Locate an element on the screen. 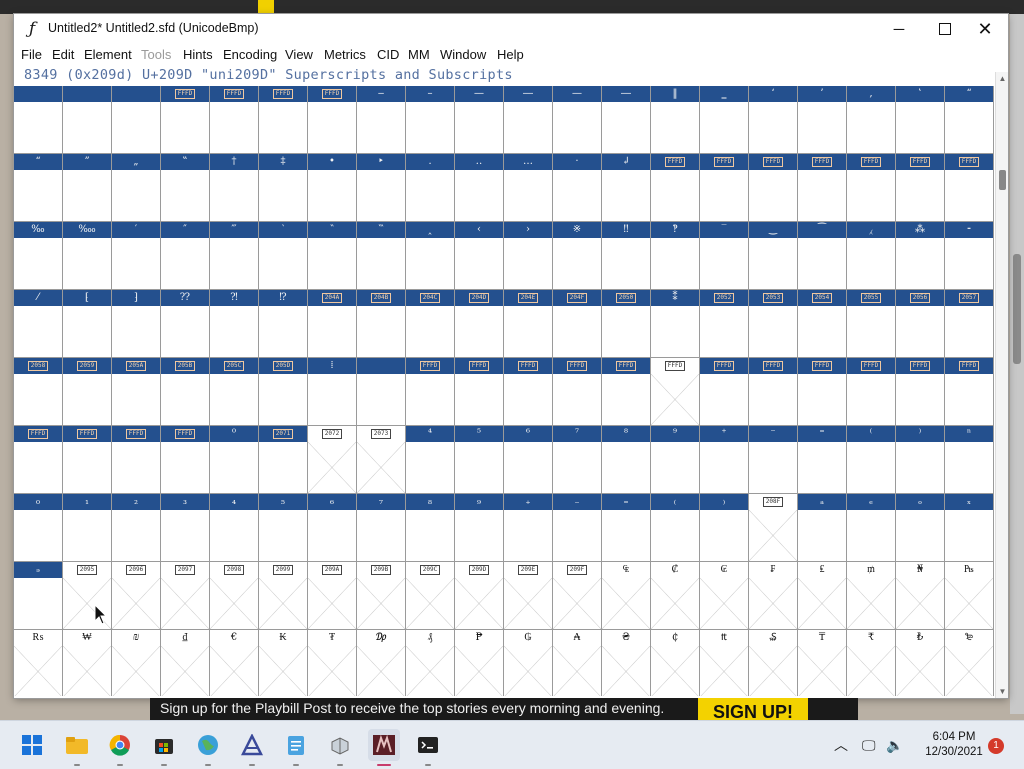 Image resolution: width=1024 pixels, height=769 pixels. glyph-cell: ‣ is located at coordinates (381, 188).